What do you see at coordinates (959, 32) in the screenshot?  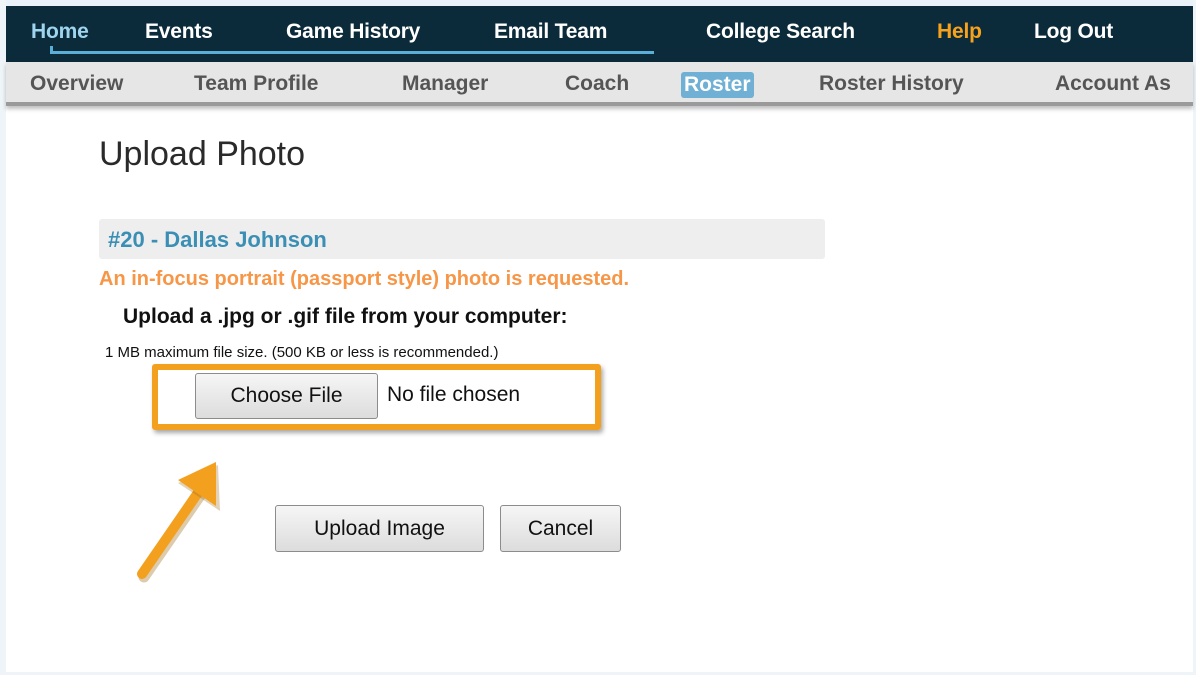 I see `nav-help: Help` at bounding box center [959, 32].